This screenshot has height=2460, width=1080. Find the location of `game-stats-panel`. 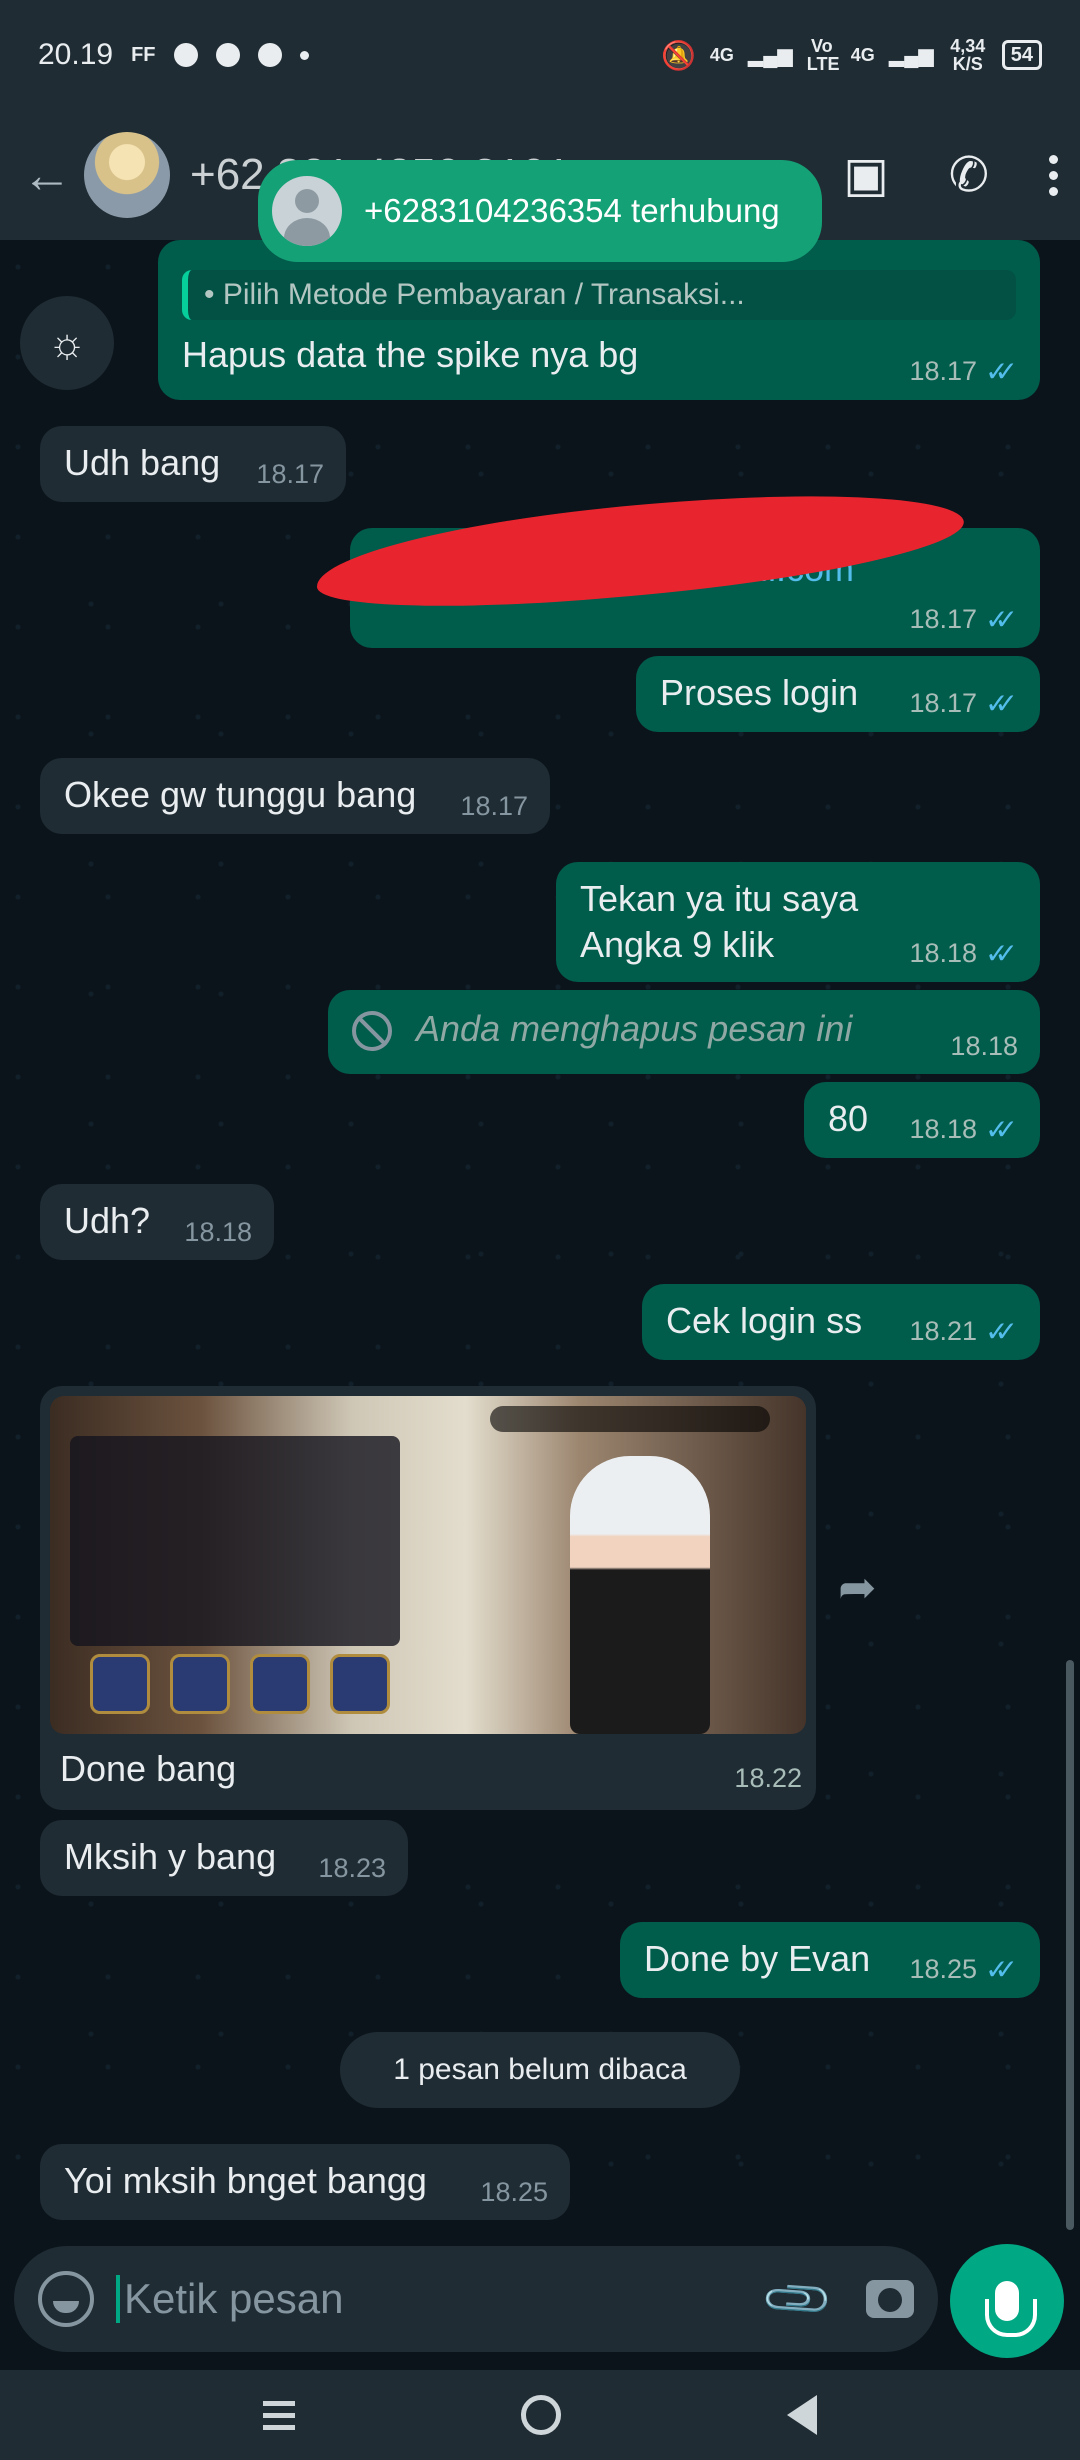

game-stats-panel is located at coordinates (235, 1541).